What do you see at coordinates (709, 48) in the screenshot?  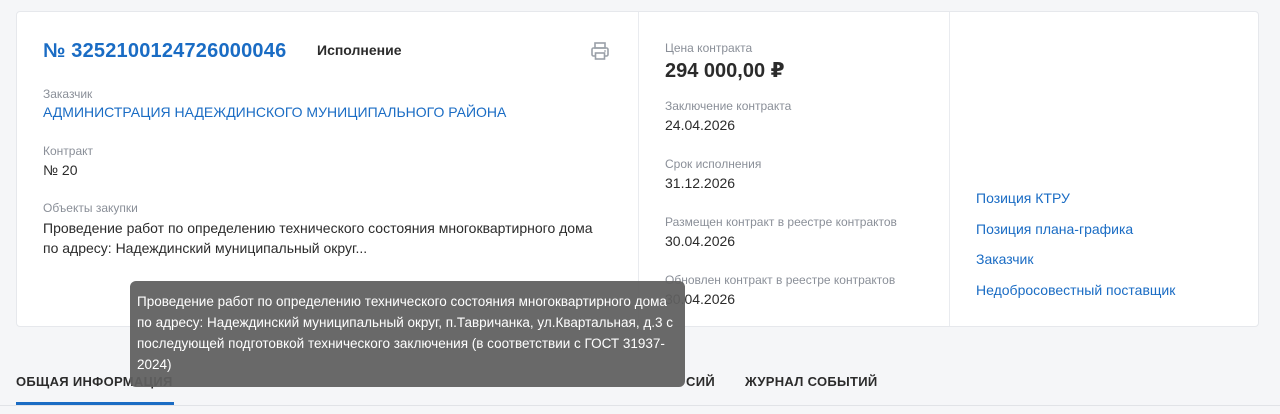 I see `price-label: Цена контракта` at bounding box center [709, 48].